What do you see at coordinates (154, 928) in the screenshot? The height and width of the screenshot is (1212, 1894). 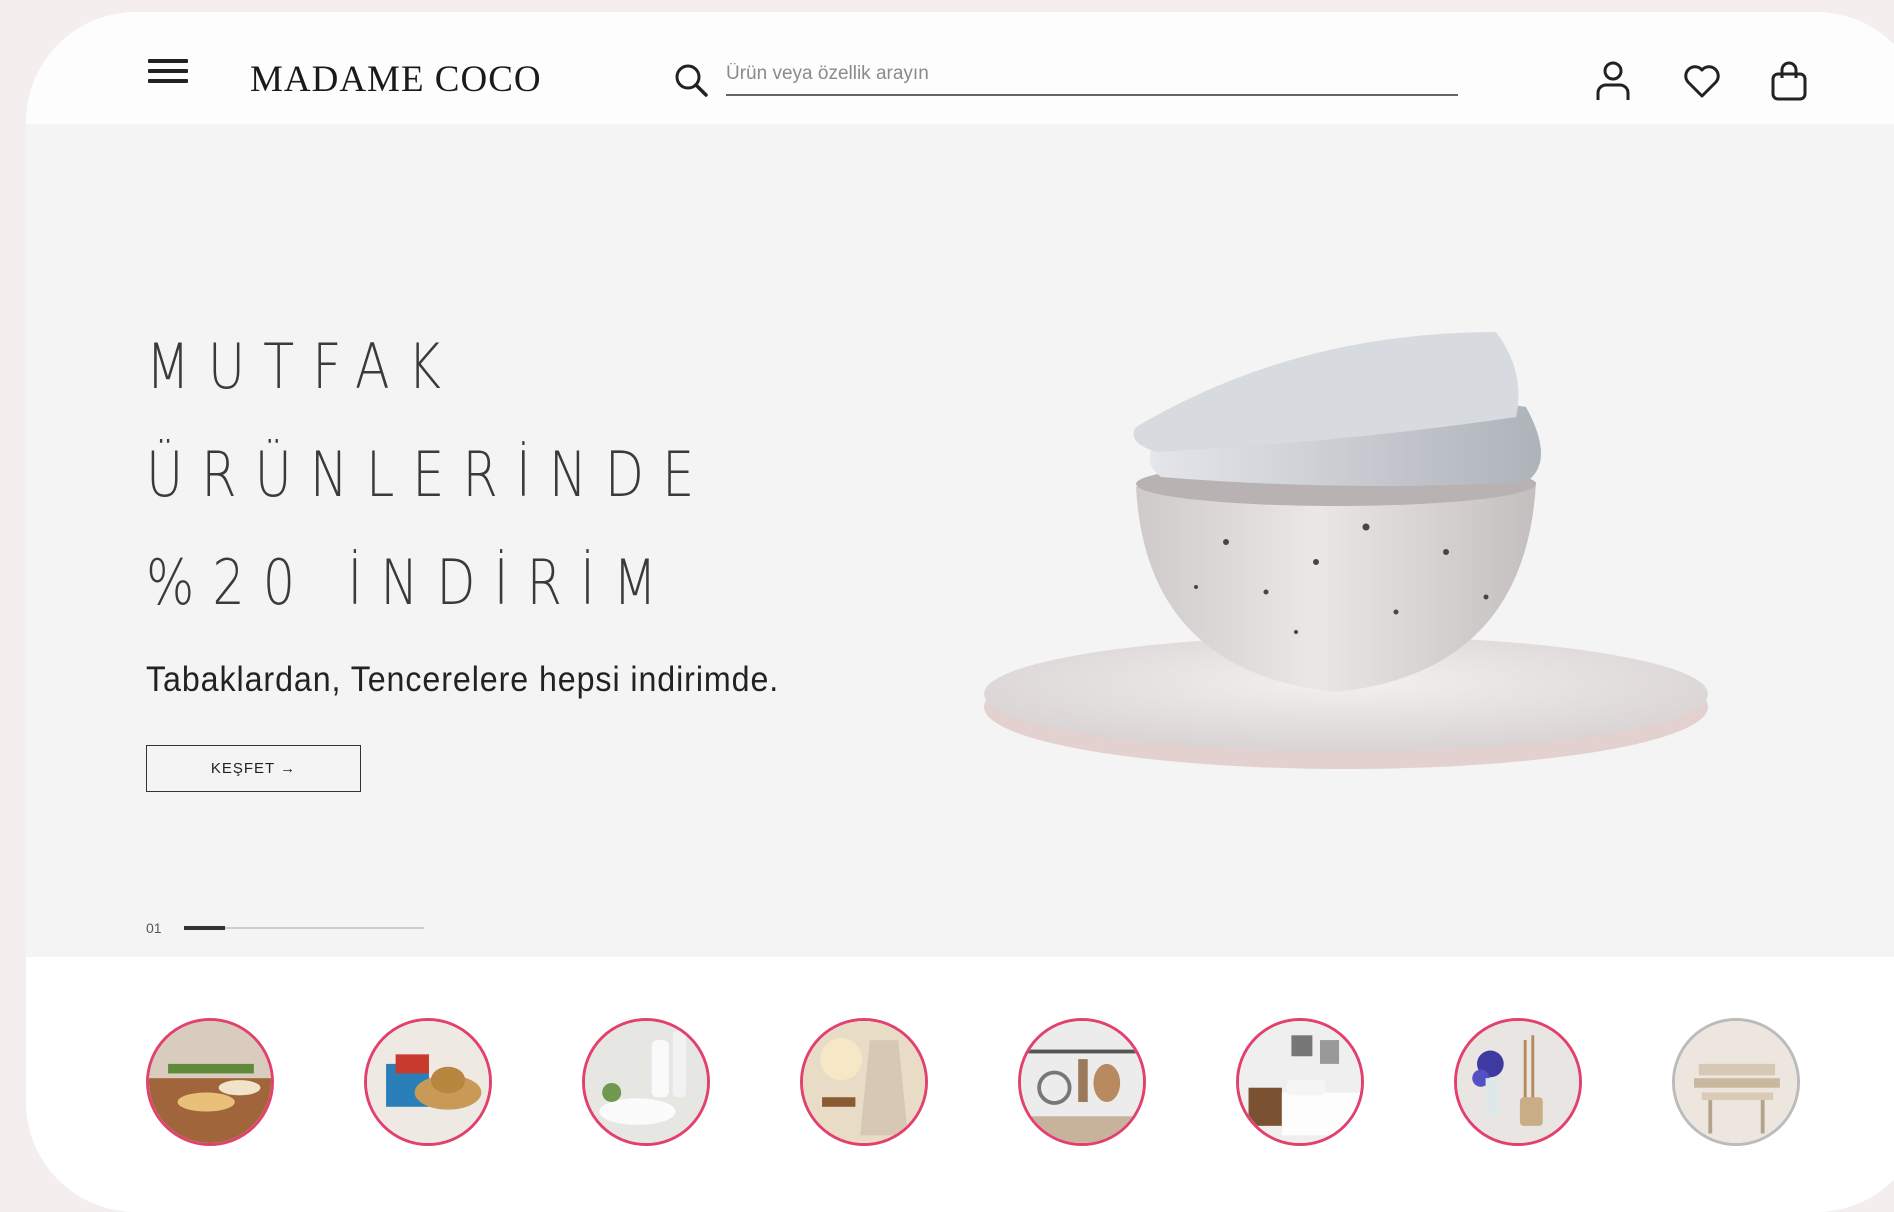 I see `slide-number: 01` at bounding box center [154, 928].